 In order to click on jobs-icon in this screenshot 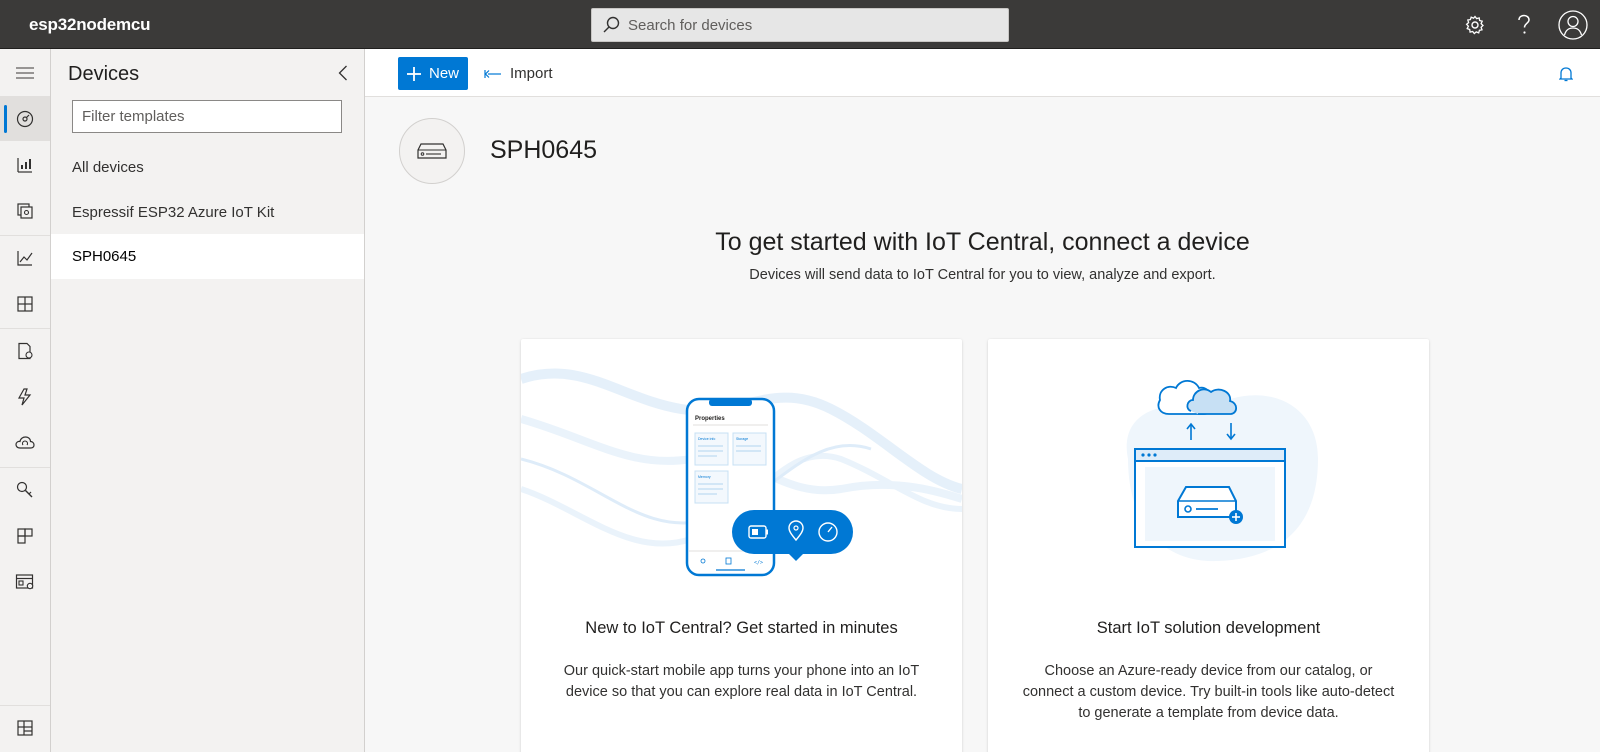, I will do `click(25, 442)`.